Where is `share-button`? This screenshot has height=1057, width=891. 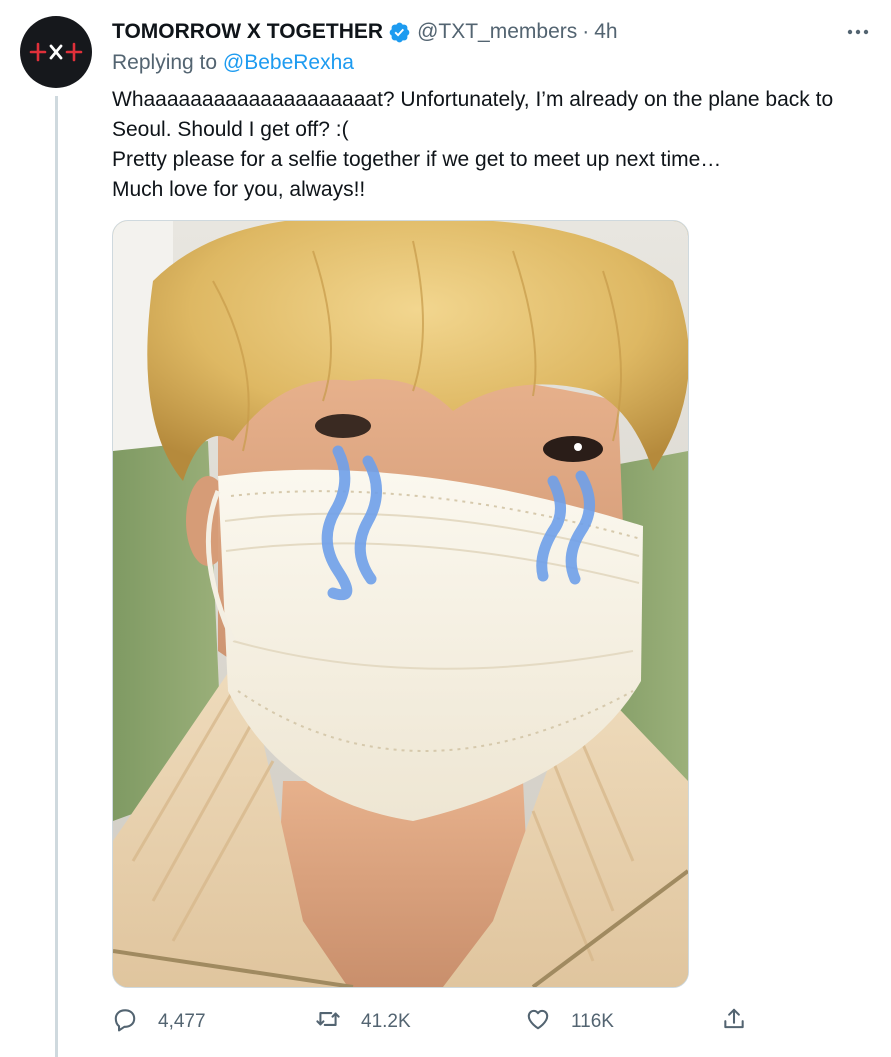 share-button is located at coordinates (734, 1022).